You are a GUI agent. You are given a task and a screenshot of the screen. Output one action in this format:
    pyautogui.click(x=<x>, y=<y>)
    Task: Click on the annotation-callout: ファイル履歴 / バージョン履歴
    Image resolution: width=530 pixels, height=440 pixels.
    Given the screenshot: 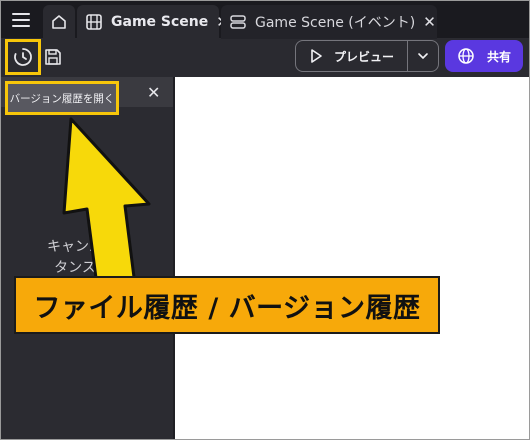 What is the action you would take?
    pyautogui.click(x=227, y=305)
    